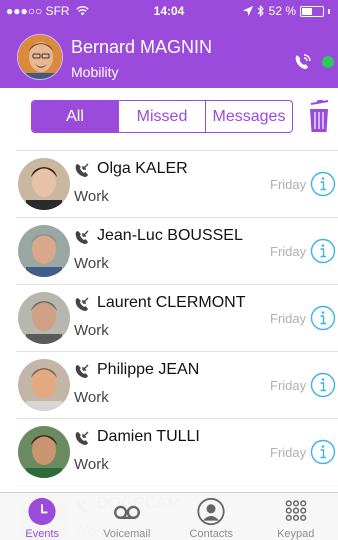 This screenshot has width=338, height=540. I want to click on event-row: Jean-Luc BOUSSEL Work Friday, so click(177, 250).